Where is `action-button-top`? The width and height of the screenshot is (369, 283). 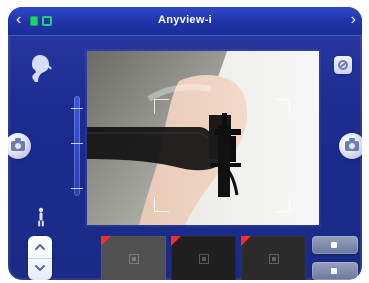
action-button-top is located at coordinates (335, 245).